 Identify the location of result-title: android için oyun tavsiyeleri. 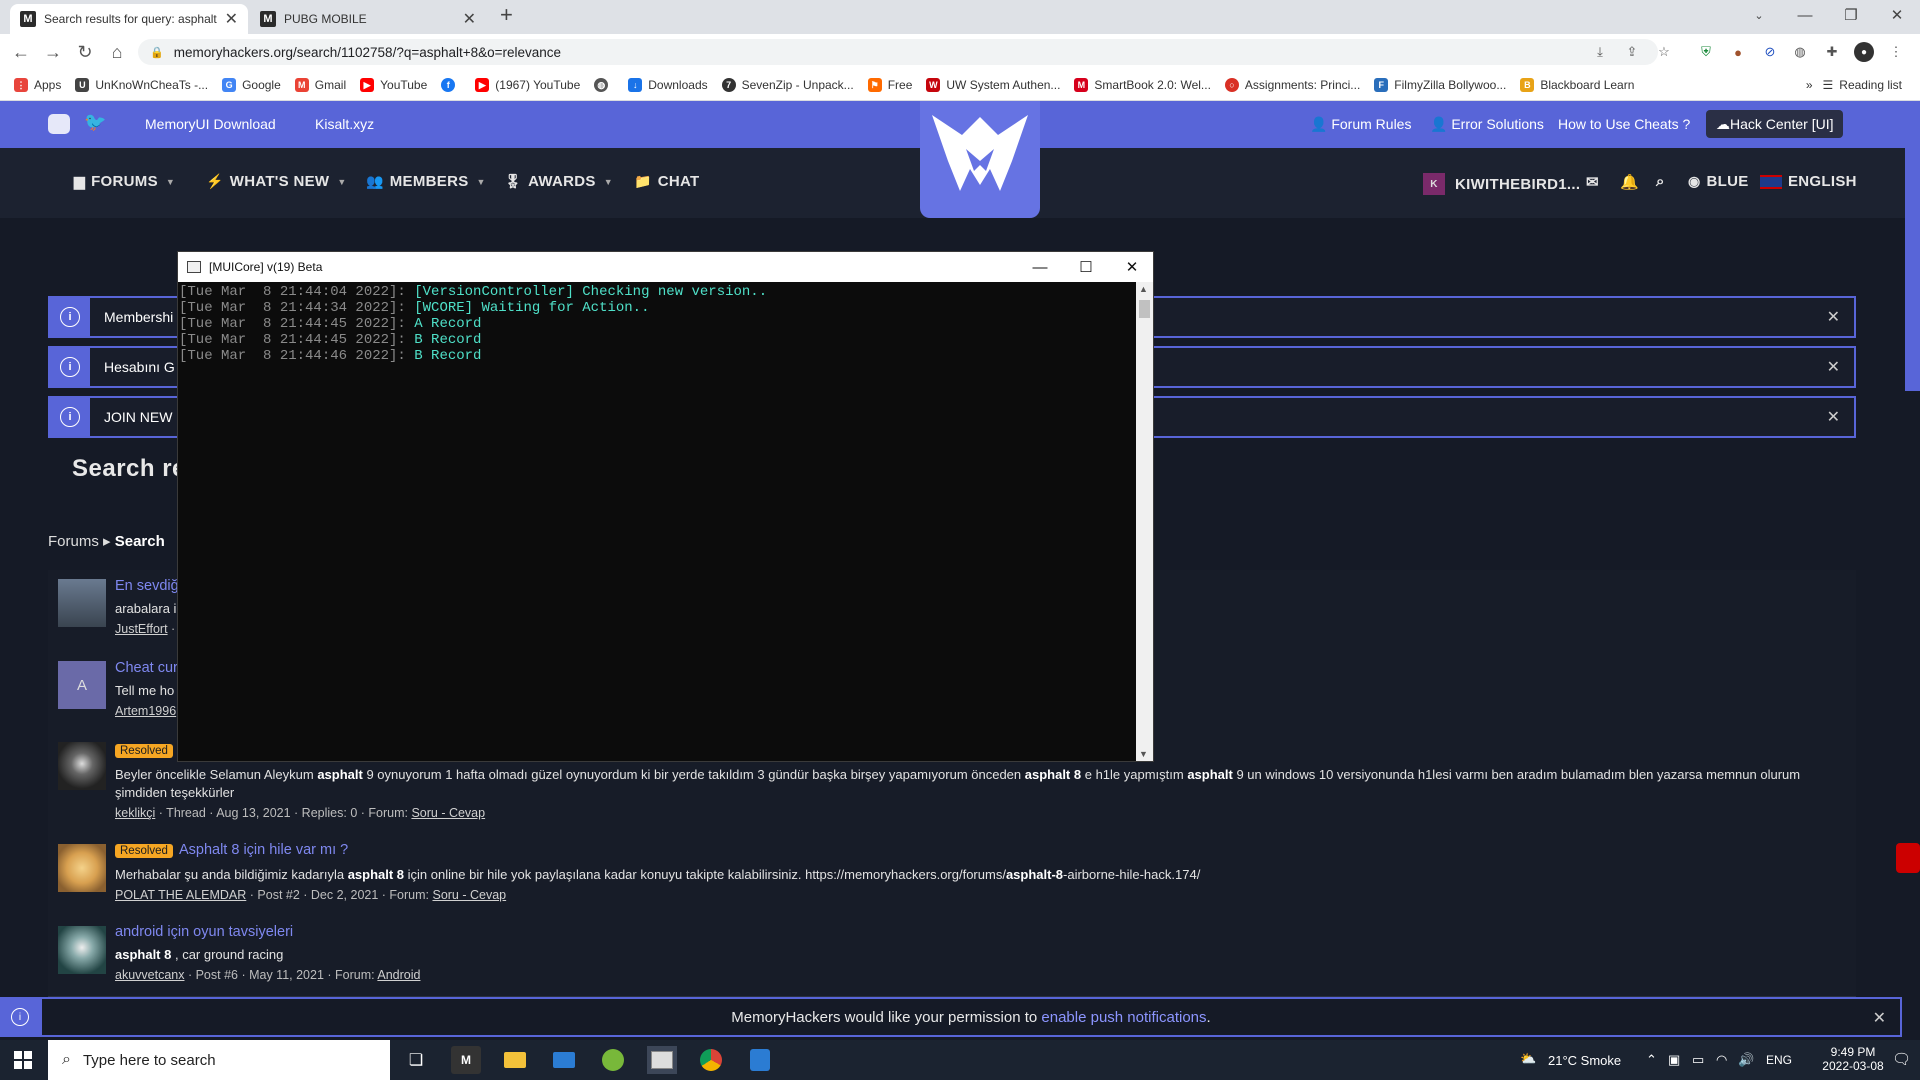
(204, 932).